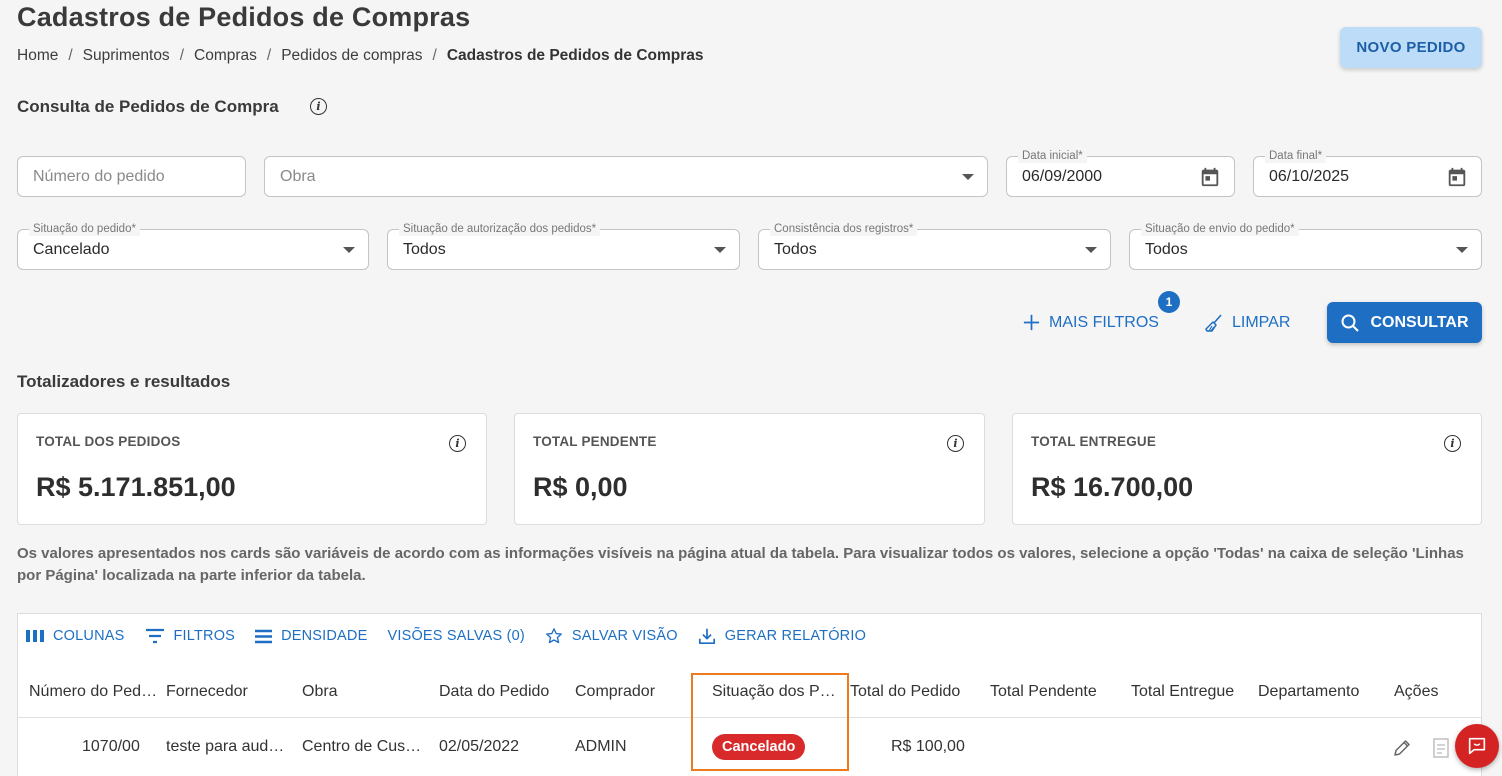 Image resolution: width=1502 pixels, height=776 pixels. I want to click on filter-count-badge: 1, so click(1169, 302).